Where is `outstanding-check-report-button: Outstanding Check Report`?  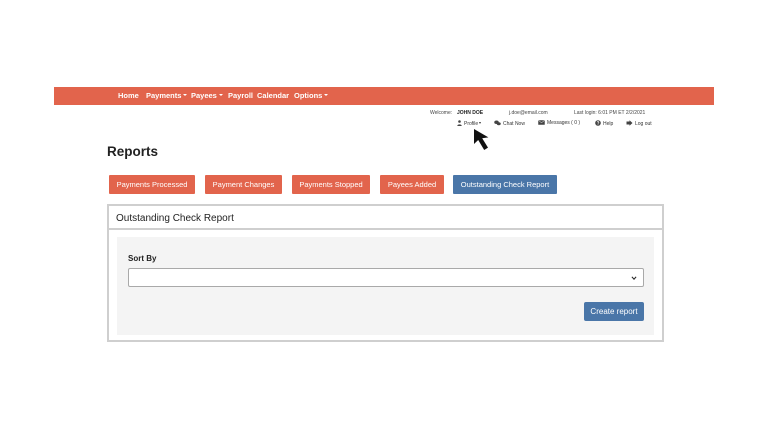 outstanding-check-report-button: Outstanding Check Report is located at coordinates (505, 184).